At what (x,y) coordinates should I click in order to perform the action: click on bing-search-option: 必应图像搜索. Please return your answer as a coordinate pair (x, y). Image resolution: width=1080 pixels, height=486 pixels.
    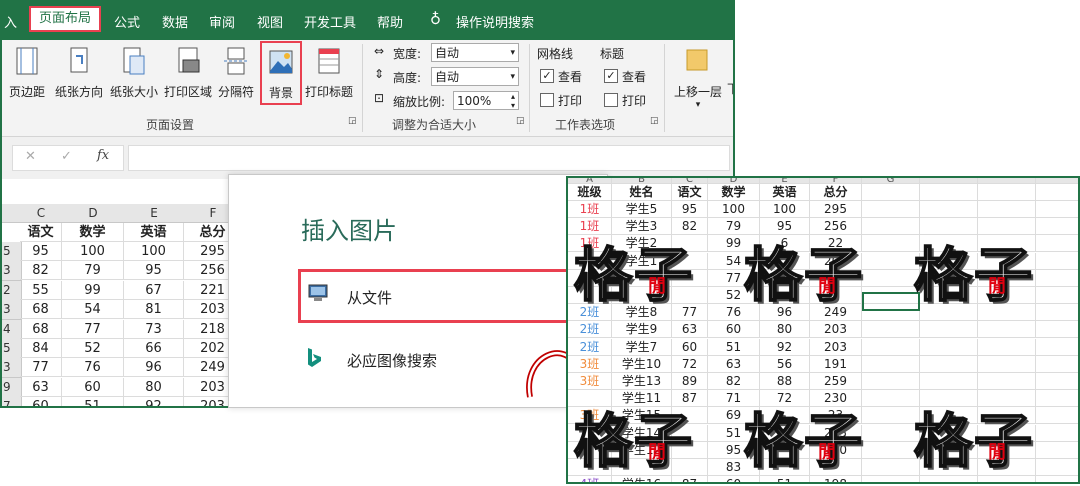
    Looking at the image, I should click on (392, 360).